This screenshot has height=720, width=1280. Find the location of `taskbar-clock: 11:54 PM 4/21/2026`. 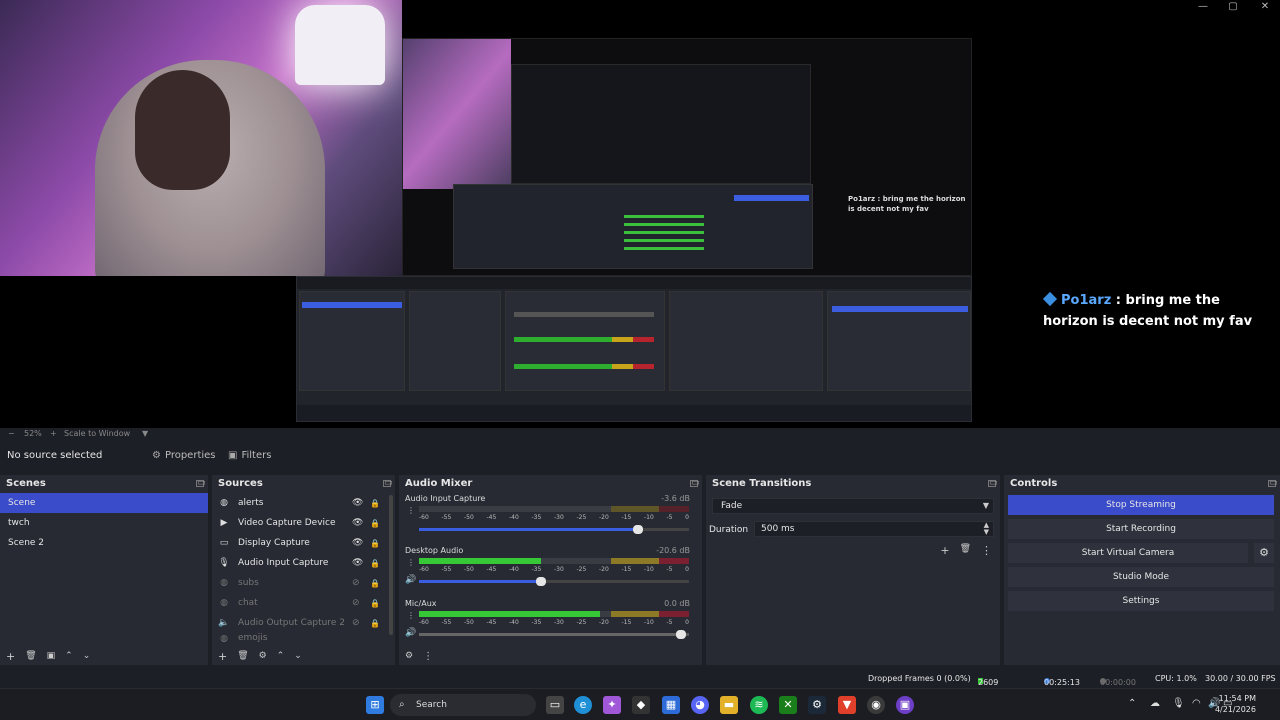

taskbar-clock: 11:54 PM 4/21/2026 is located at coordinates (1235, 704).